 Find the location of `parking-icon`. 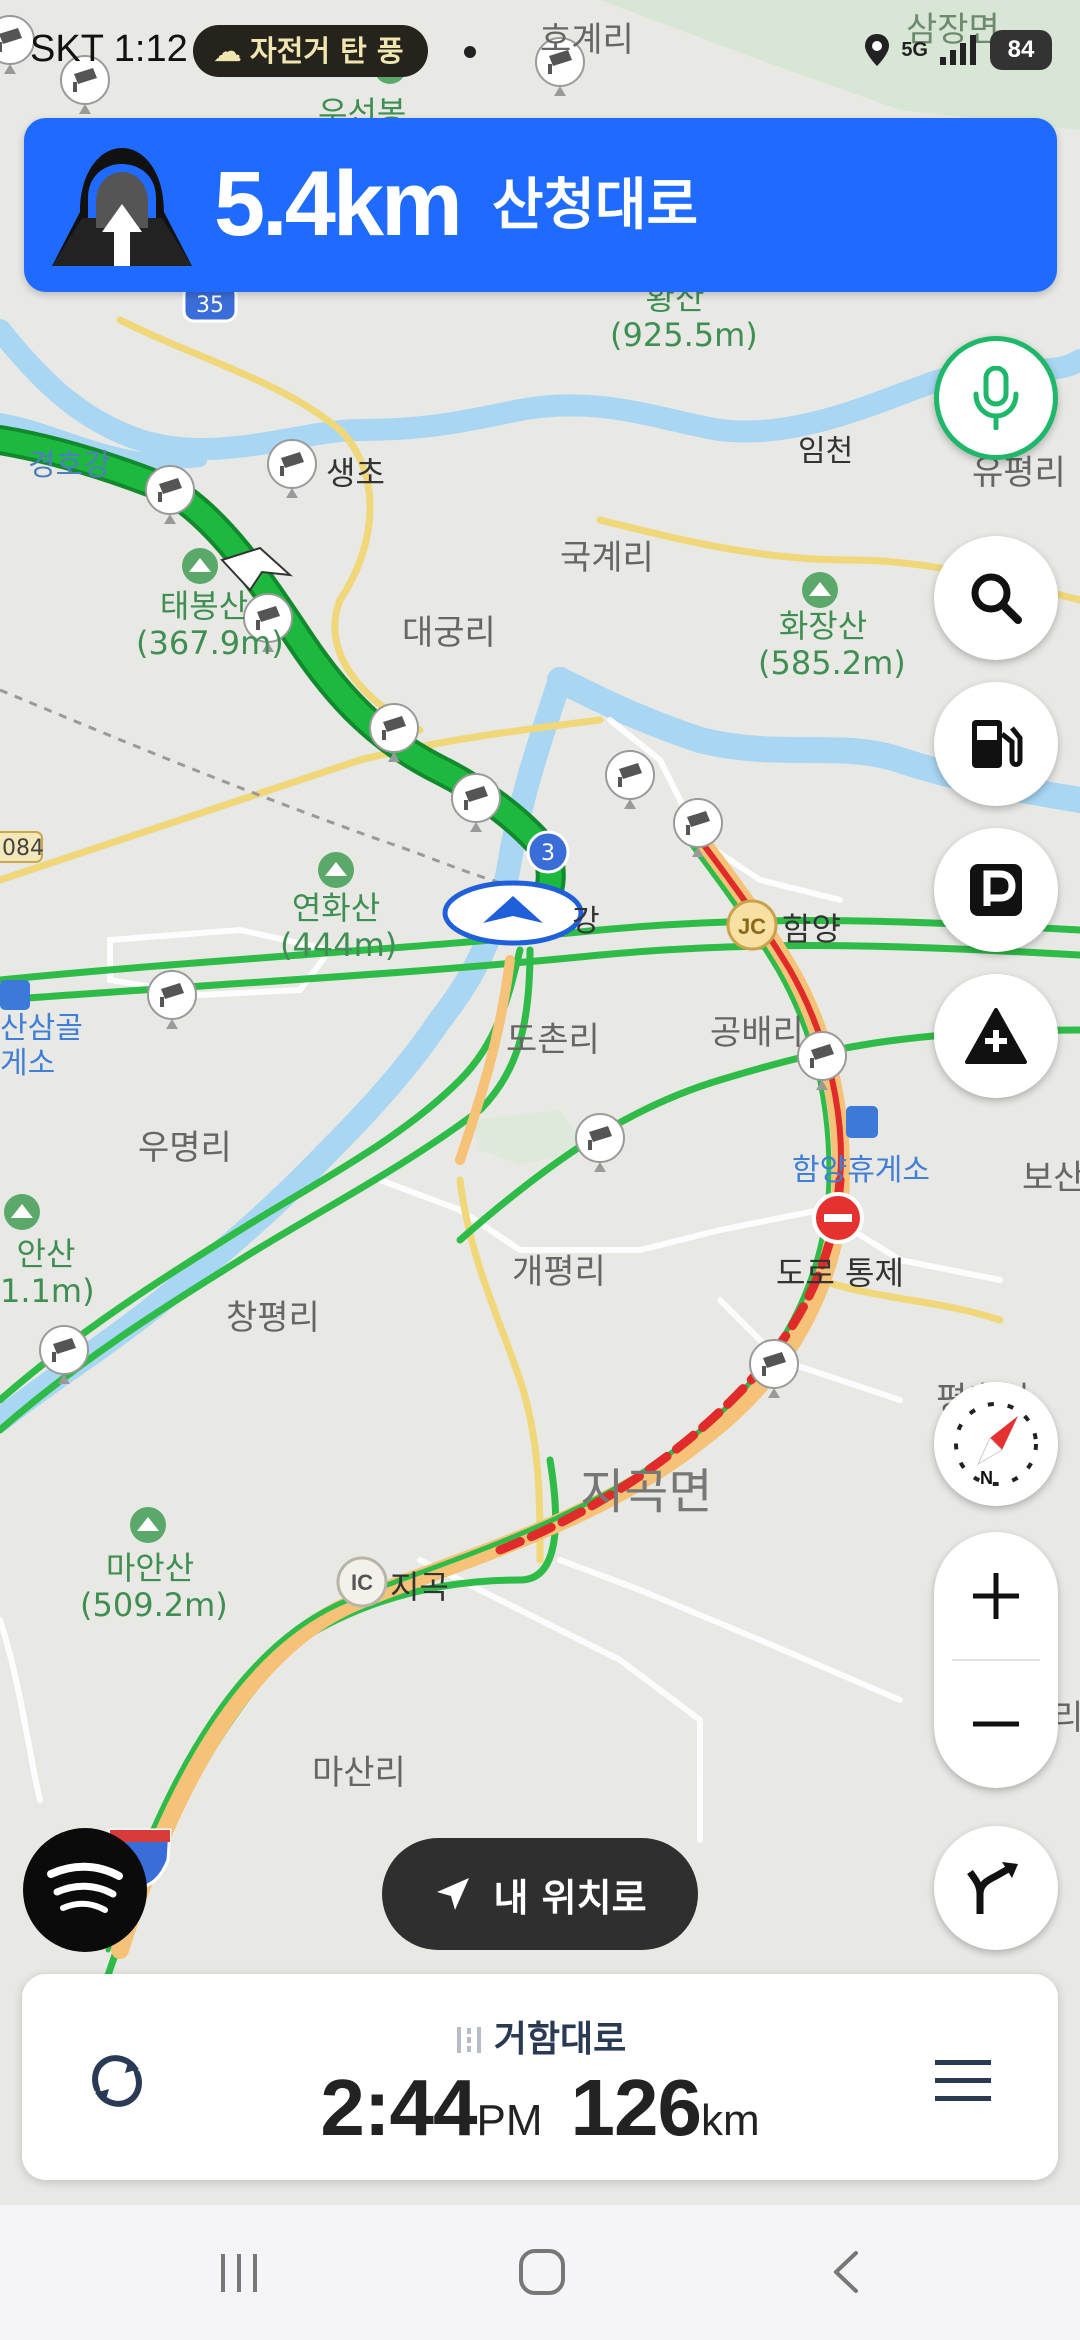

parking-icon is located at coordinates (996, 890).